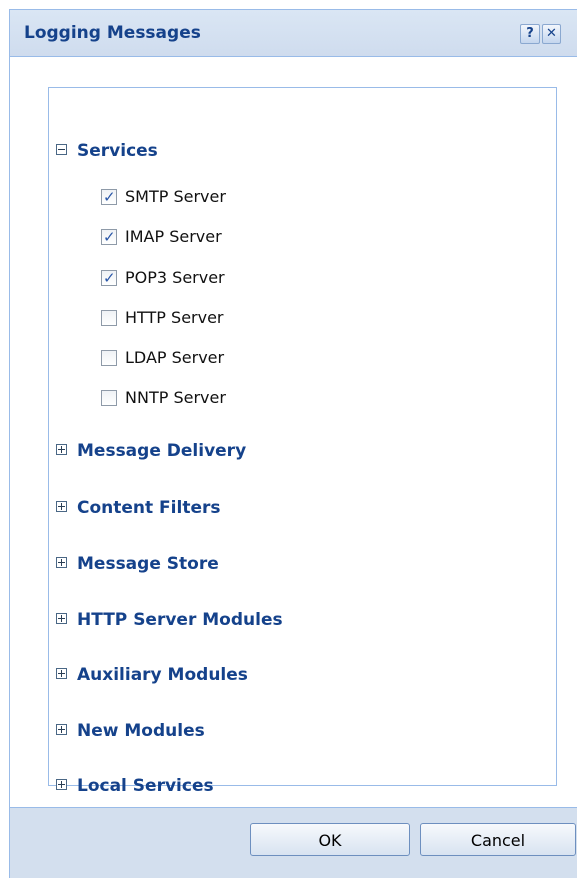 Image resolution: width=577 pixels, height=878 pixels. Describe the element at coordinates (175, 196) in the screenshot. I see `checkbox-label: SMTP Server` at that location.